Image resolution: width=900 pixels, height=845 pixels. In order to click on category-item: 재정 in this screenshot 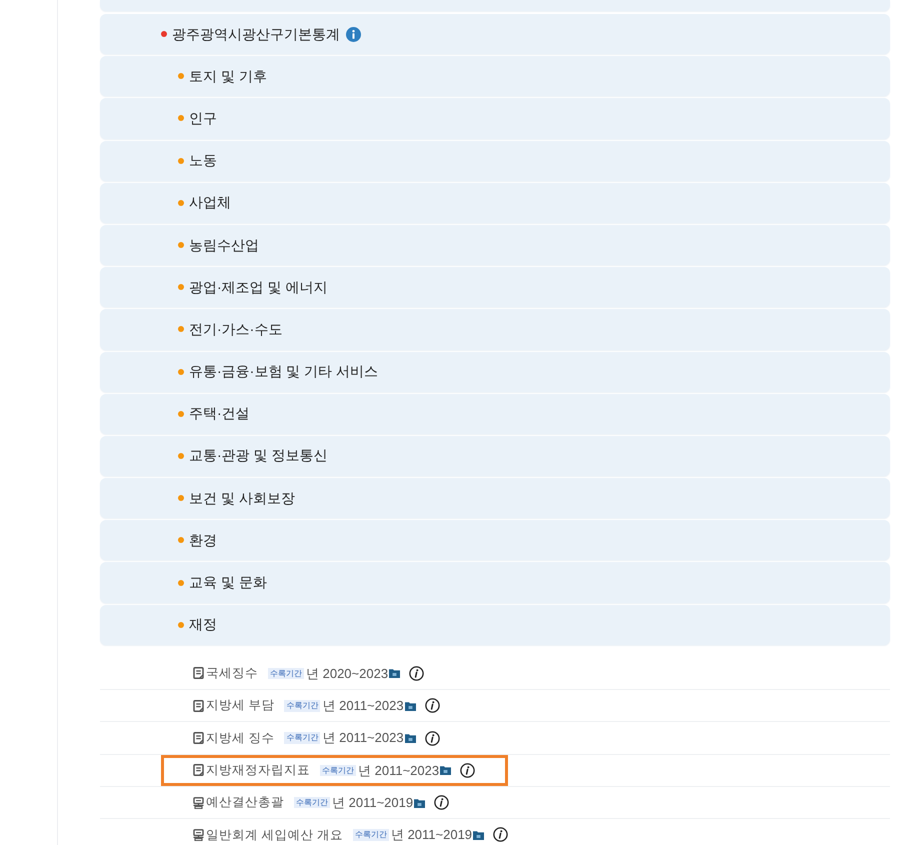, I will do `click(495, 624)`.